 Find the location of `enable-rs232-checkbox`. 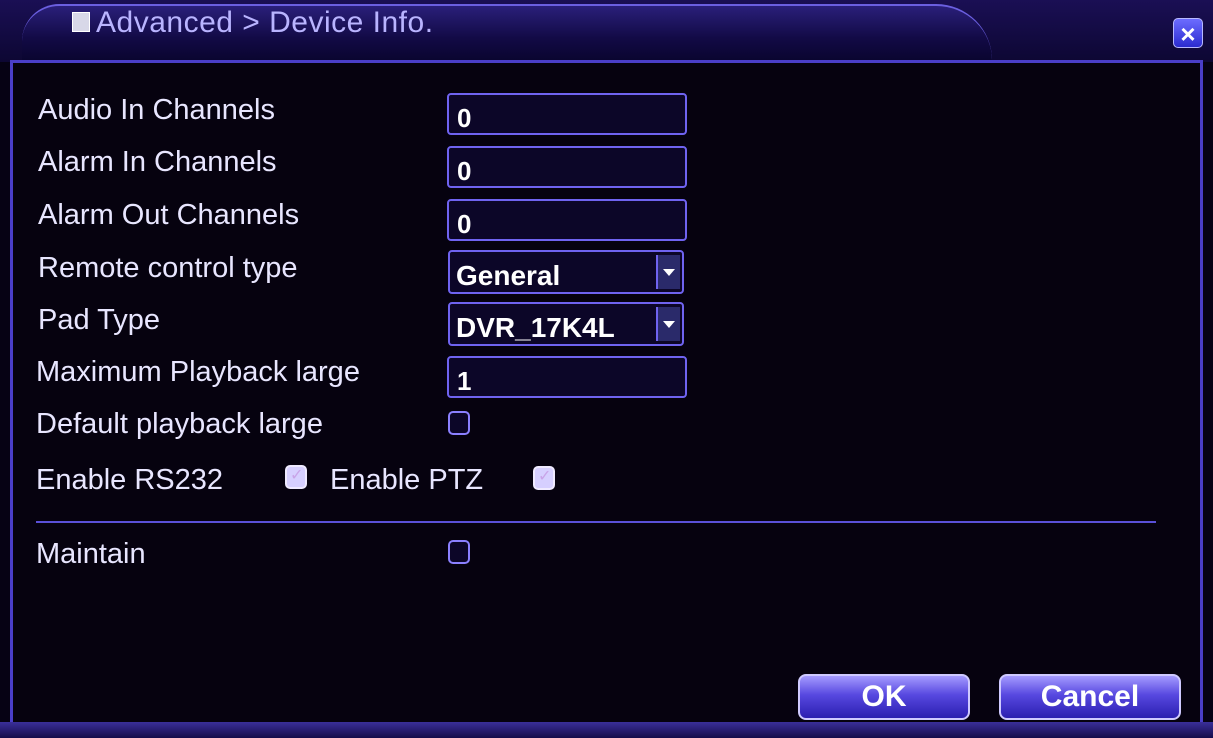

enable-rs232-checkbox is located at coordinates (296, 477).